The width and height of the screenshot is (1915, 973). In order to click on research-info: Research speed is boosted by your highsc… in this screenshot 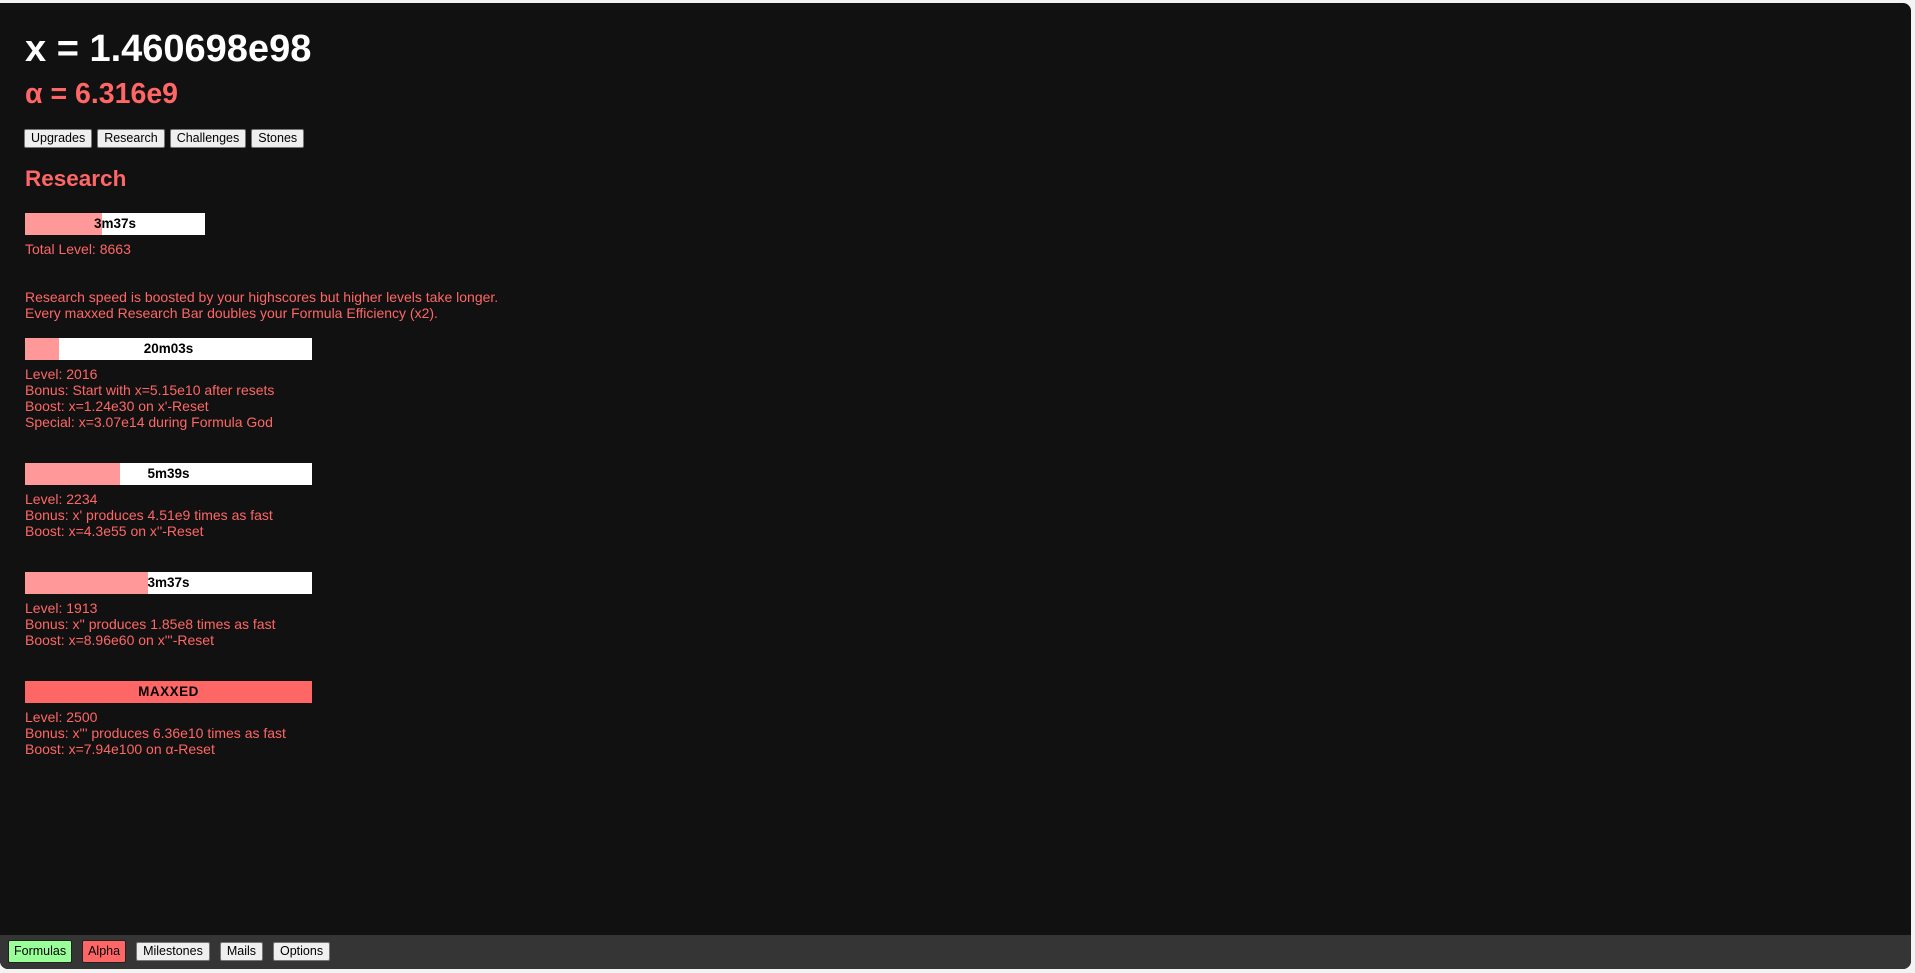, I will do `click(261, 305)`.